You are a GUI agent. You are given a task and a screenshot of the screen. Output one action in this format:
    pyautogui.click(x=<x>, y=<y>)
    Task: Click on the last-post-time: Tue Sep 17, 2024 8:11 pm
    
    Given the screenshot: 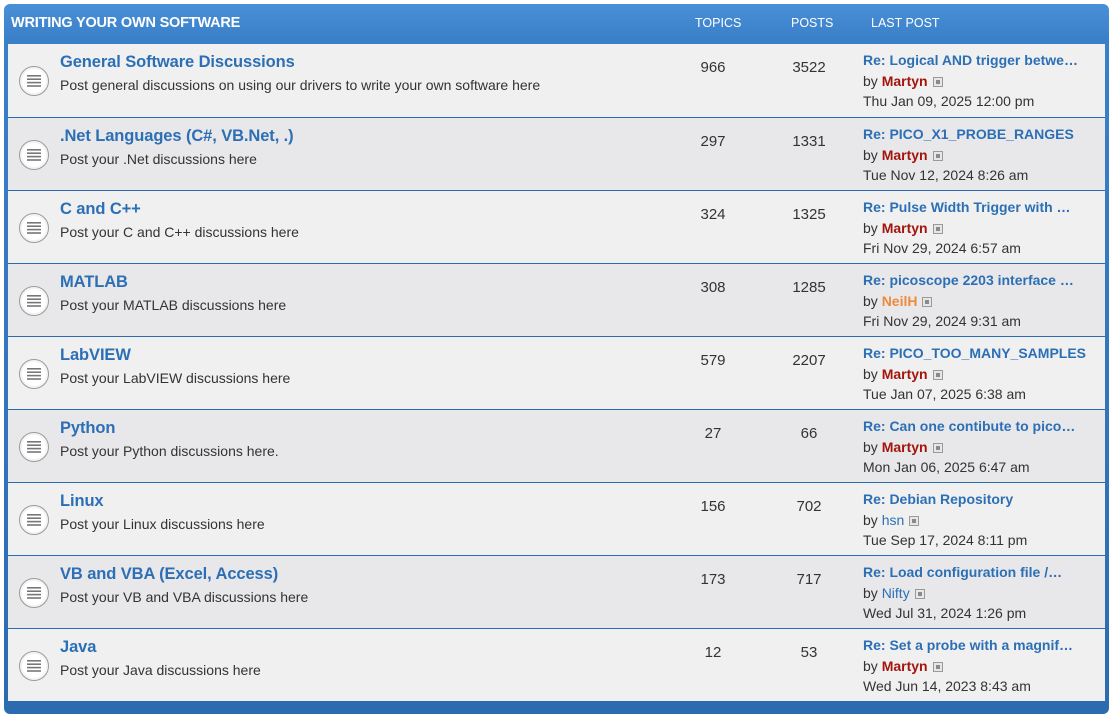 What is the action you would take?
    pyautogui.click(x=945, y=540)
    